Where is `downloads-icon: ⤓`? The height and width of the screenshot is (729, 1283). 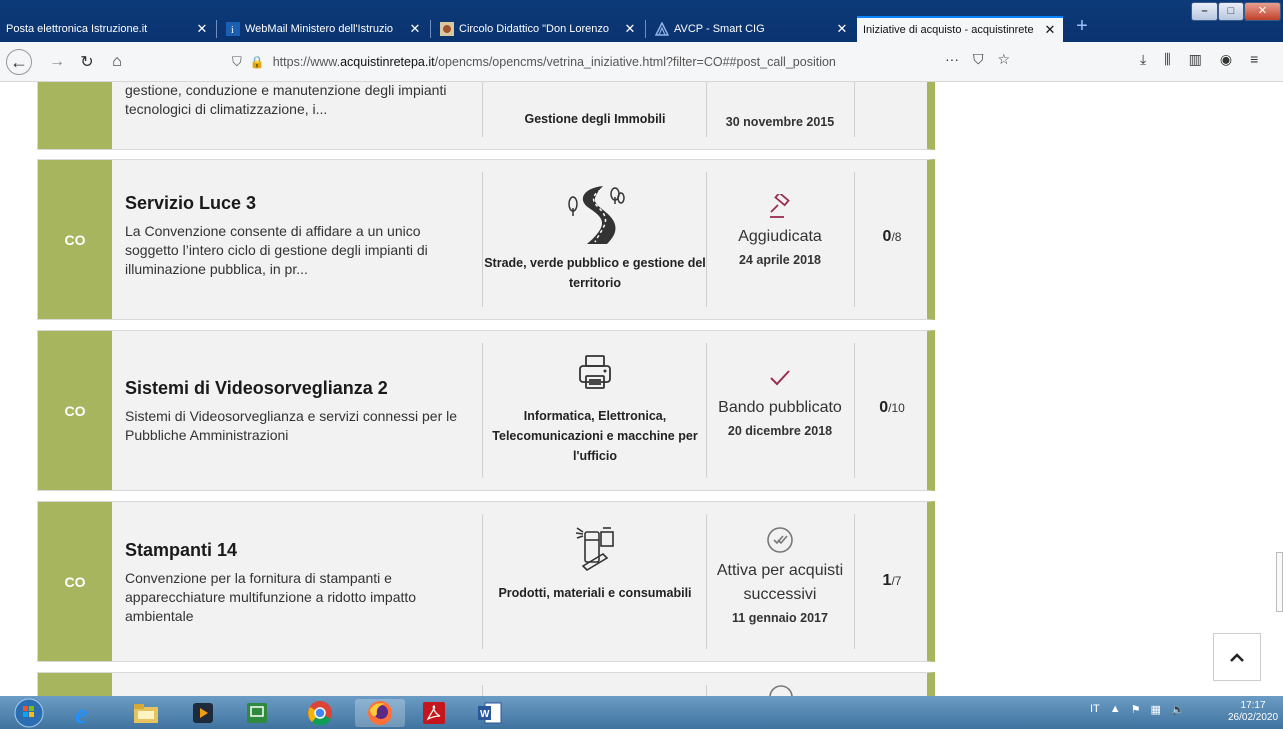 downloads-icon: ⤓ is located at coordinates (1143, 59).